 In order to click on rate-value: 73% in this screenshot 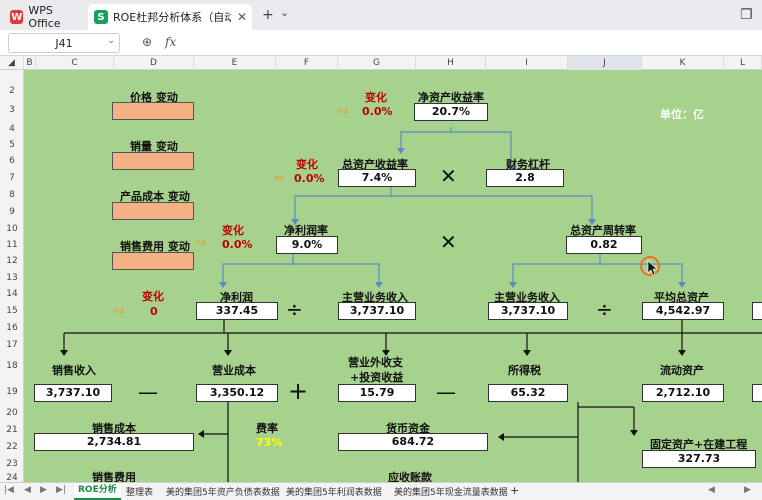, I will do `click(269, 442)`.